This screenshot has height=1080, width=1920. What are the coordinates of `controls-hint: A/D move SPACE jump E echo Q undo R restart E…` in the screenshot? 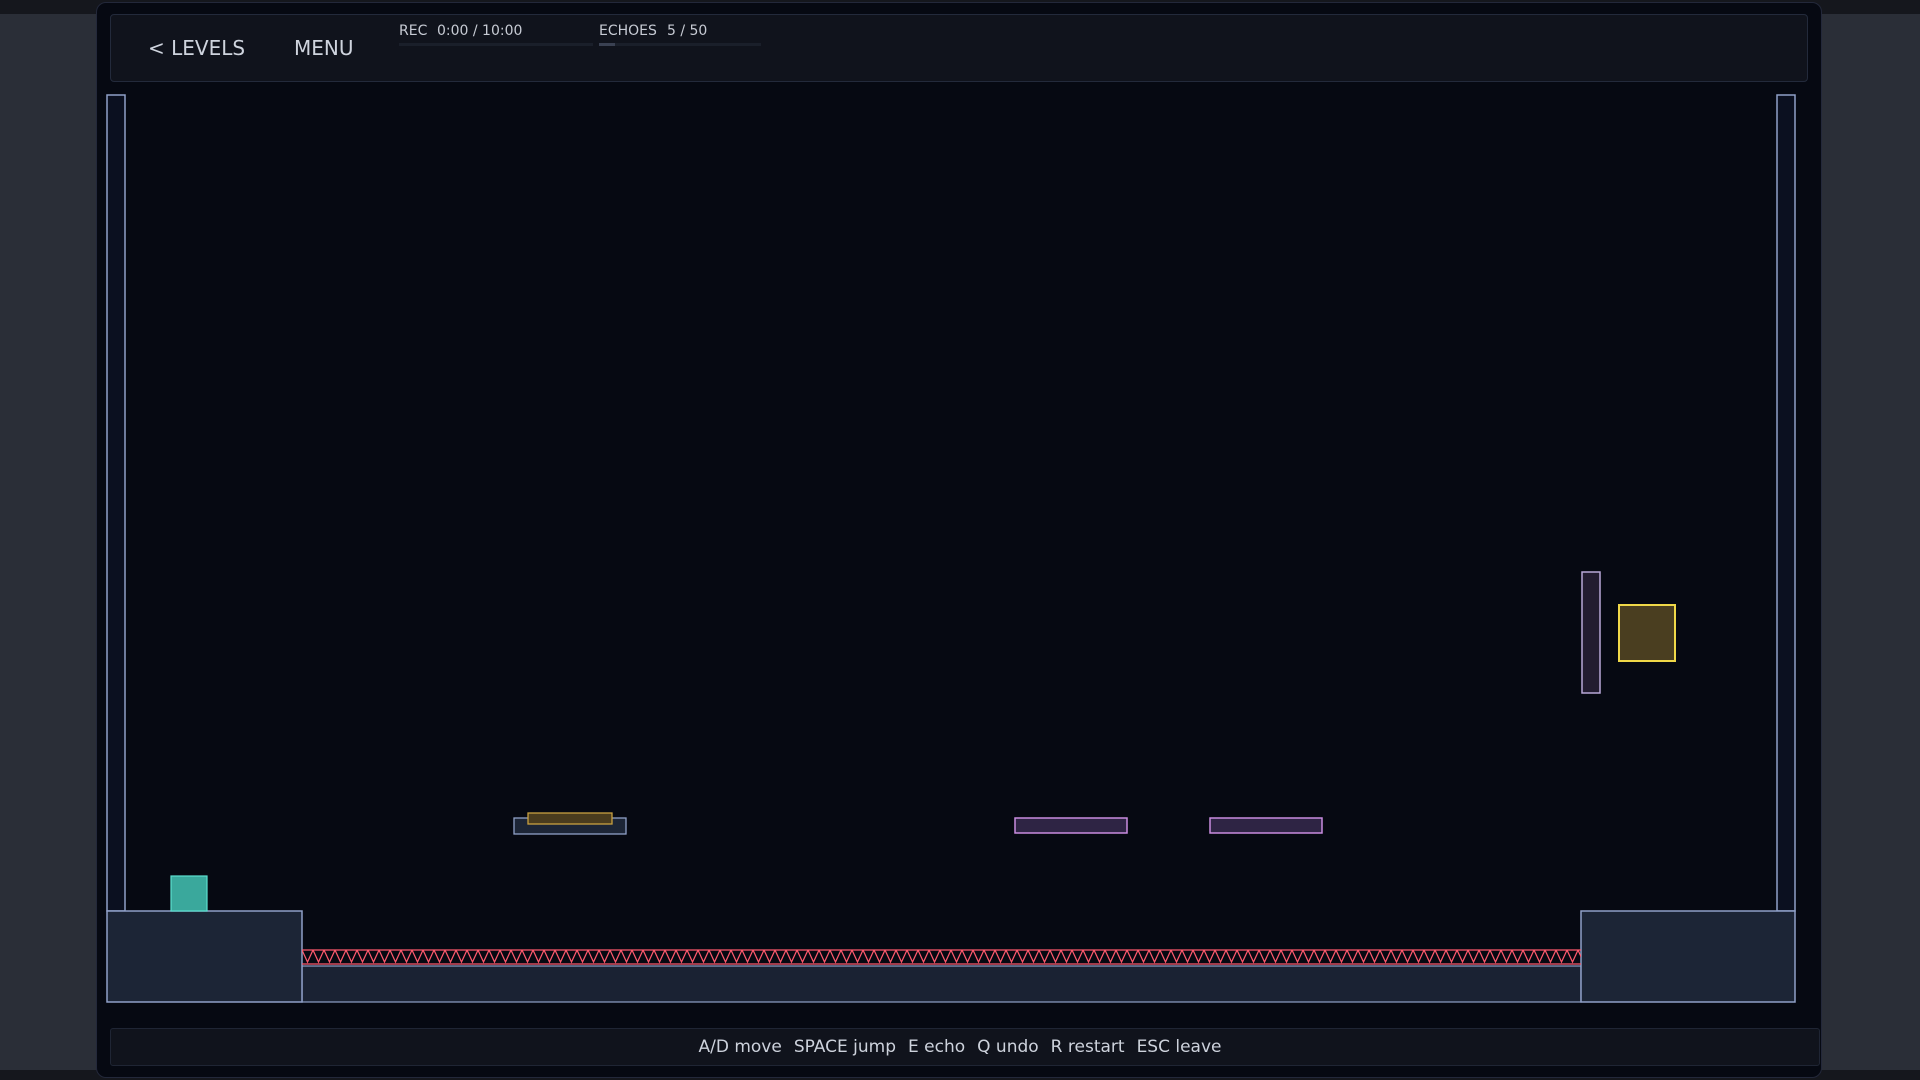 It's located at (960, 1047).